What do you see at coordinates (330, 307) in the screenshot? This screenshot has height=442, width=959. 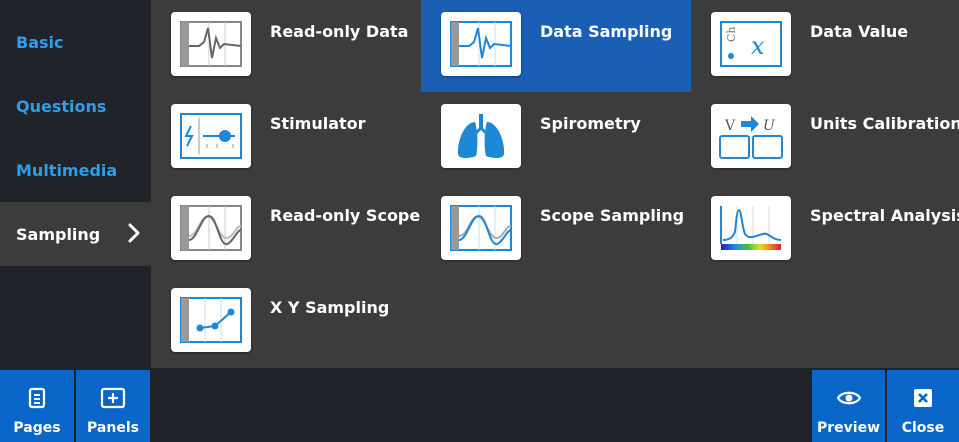 I see `panel-tile-label: X Y Sampling` at bounding box center [330, 307].